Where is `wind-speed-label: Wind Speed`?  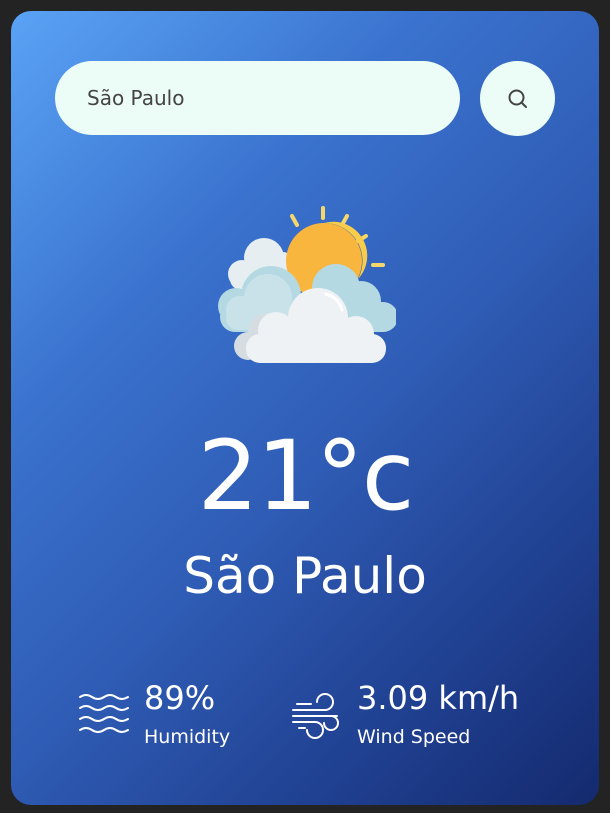
wind-speed-label: Wind Speed is located at coordinates (414, 737).